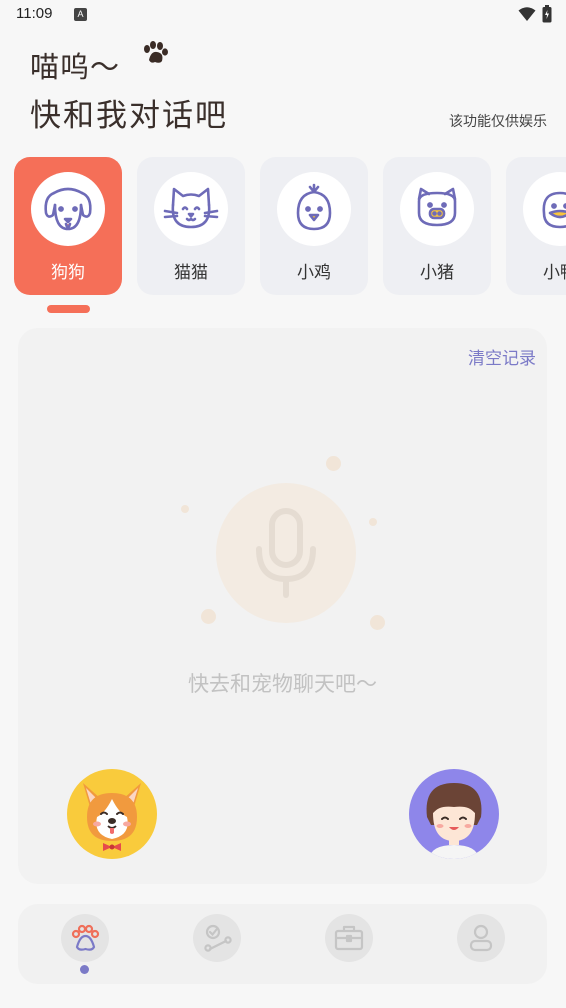 Image resolution: width=566 pixels, height=1008 pixels. I want to click on user-avatar-icon, so click(454, 821).